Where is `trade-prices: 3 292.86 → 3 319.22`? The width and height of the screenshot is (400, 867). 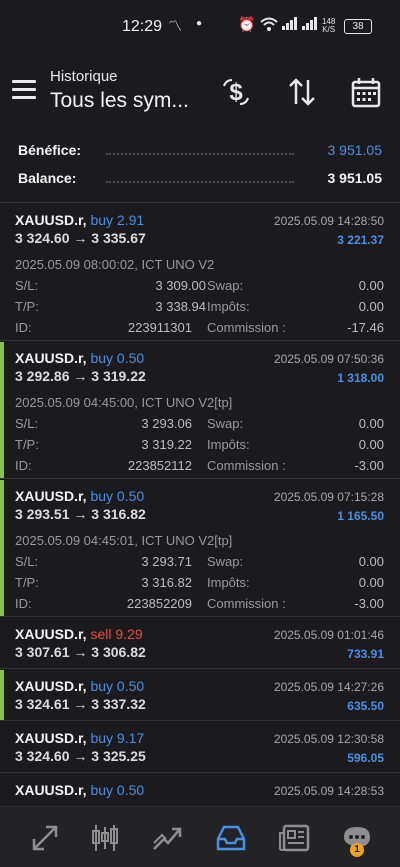
trade-prices: 3 292.86 → 3 319.22 is located at coordinates (80, 376).